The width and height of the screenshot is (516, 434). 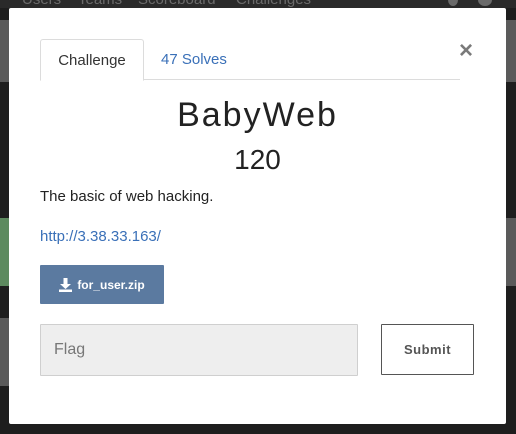 What do you see at coordinates (453, 3) in the screenshot?
I see `bg-user-icon` at bounding box center [453, 3].